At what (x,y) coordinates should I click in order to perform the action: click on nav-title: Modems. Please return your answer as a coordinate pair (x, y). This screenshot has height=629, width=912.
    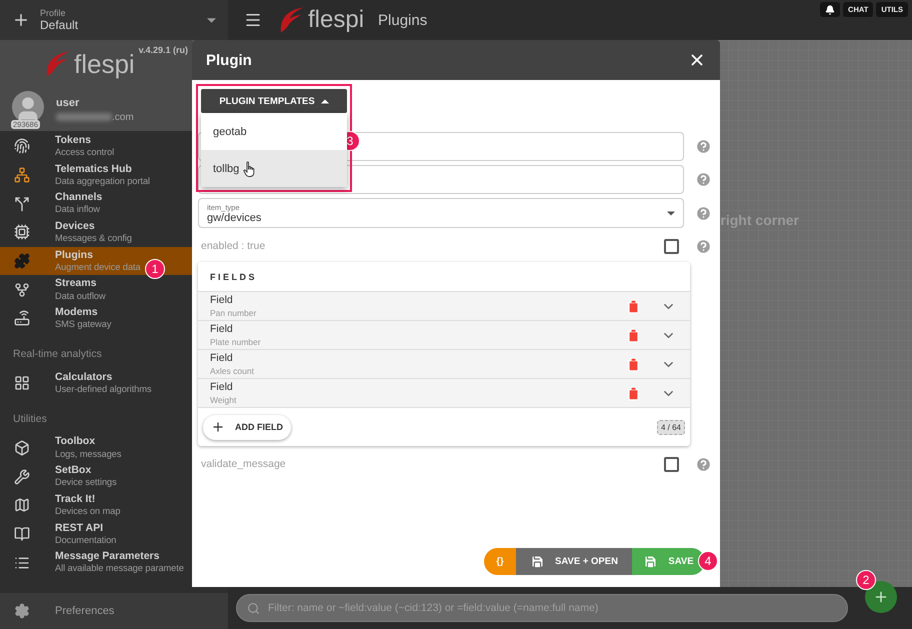
    Looking at the image, I should click on (77, 313).